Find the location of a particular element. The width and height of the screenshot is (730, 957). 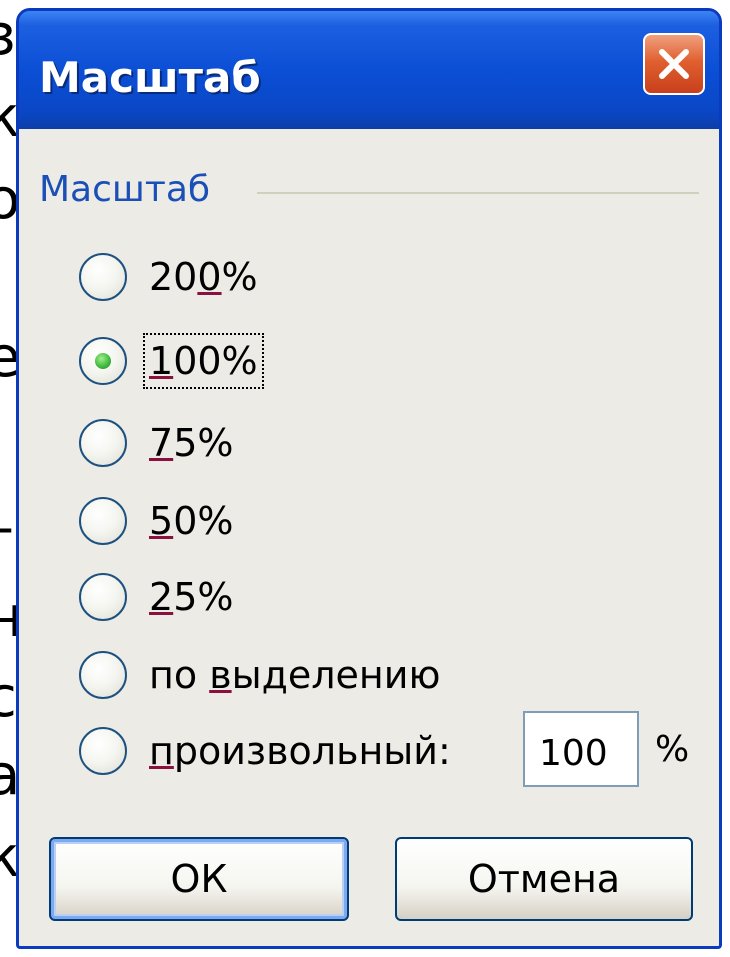

radio-label: 100% is located at coordinates (203, 361).